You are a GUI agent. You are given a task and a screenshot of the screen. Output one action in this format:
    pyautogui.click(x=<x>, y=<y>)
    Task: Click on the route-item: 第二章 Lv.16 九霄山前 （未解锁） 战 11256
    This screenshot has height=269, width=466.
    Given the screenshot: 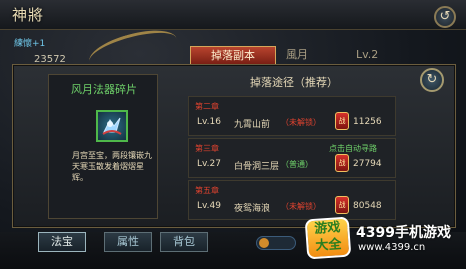 What is the action you would take?
    pyautogui.click(x=292, y=116)
    